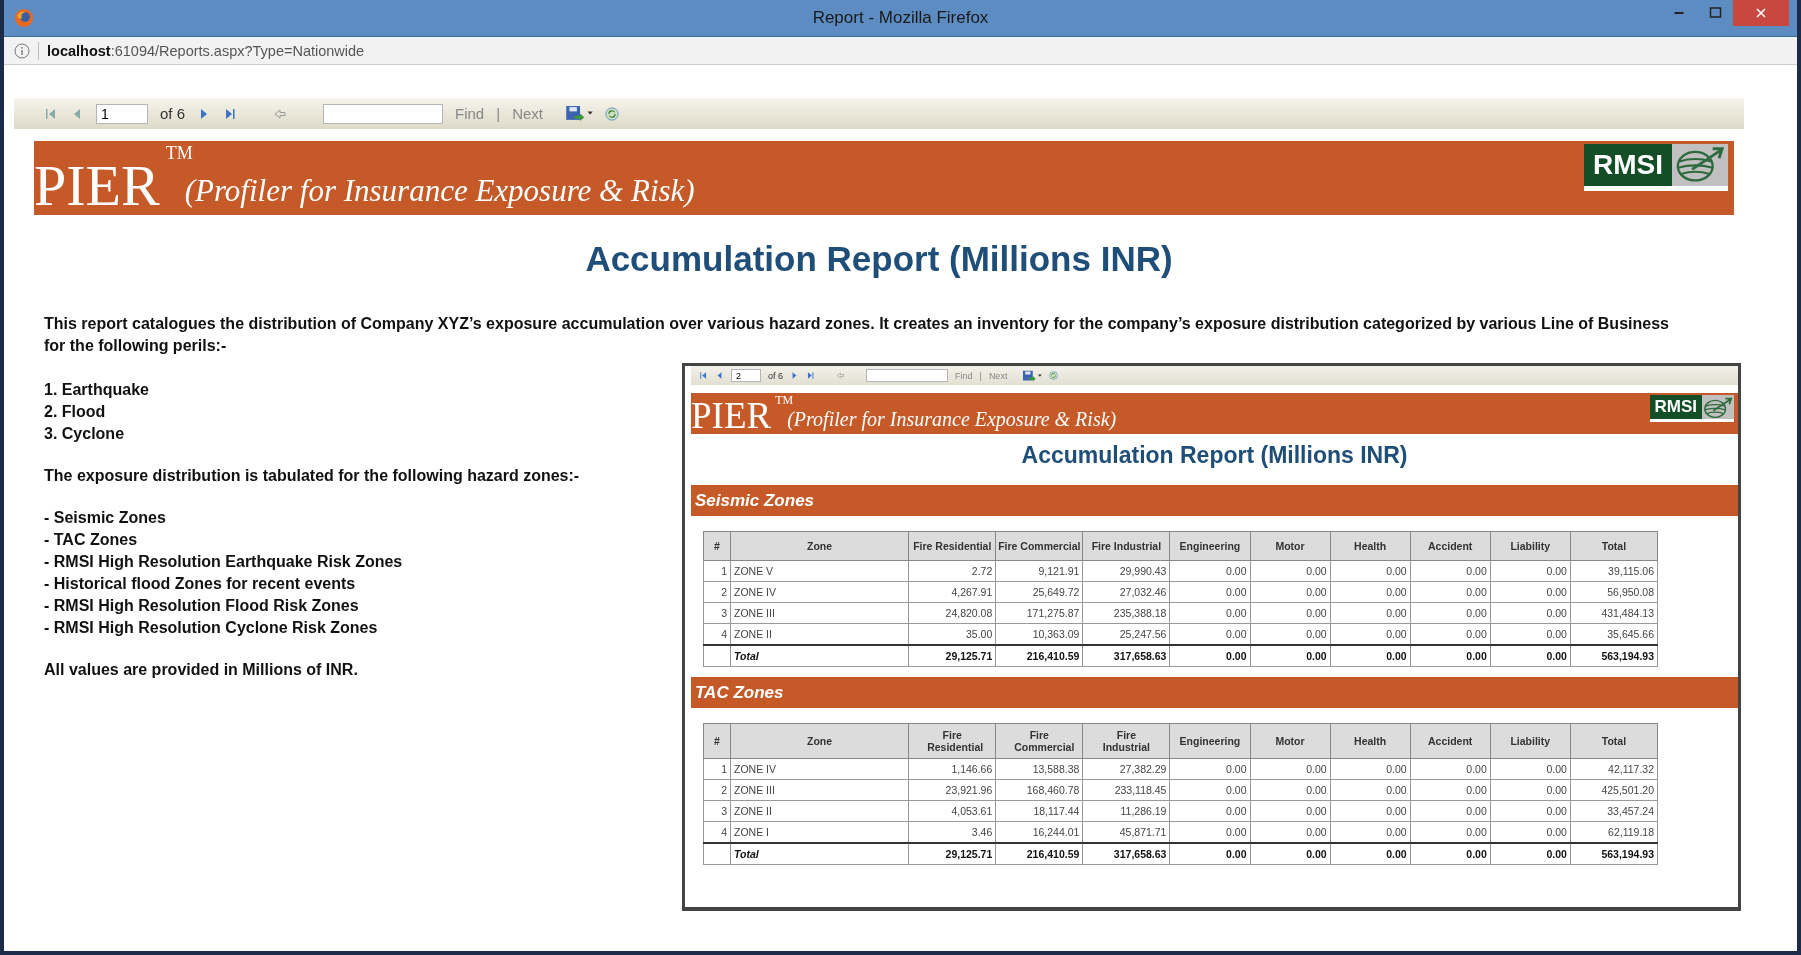 This screenshot has width=1801, height=955. What do you see at coordinates (206, 50) in the screenshot?
I see `page-url: localhost:61094/Reports.aspx?Type=Nationwide` at bounding box center [206, 50].